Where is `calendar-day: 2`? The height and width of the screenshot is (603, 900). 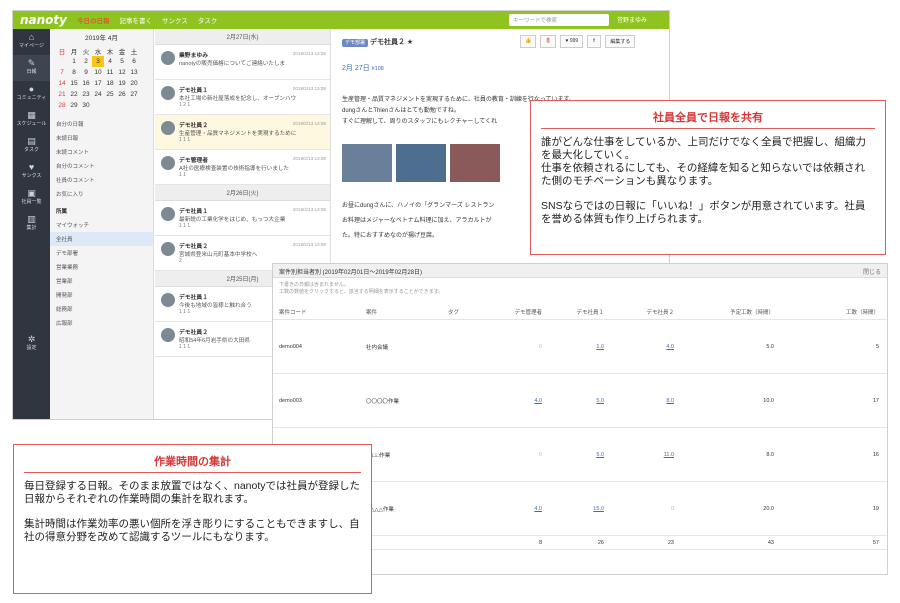
calendar-day: 2 is located at coordinates (86, 61).